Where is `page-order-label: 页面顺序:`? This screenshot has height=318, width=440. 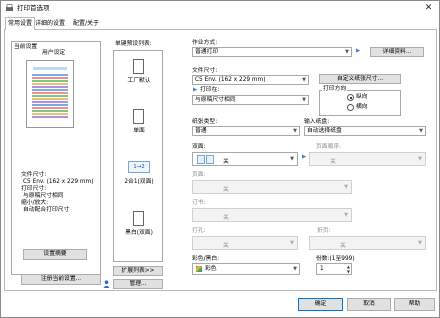
page-order-label: 页面顺序: is located at coordinates (329, 147).